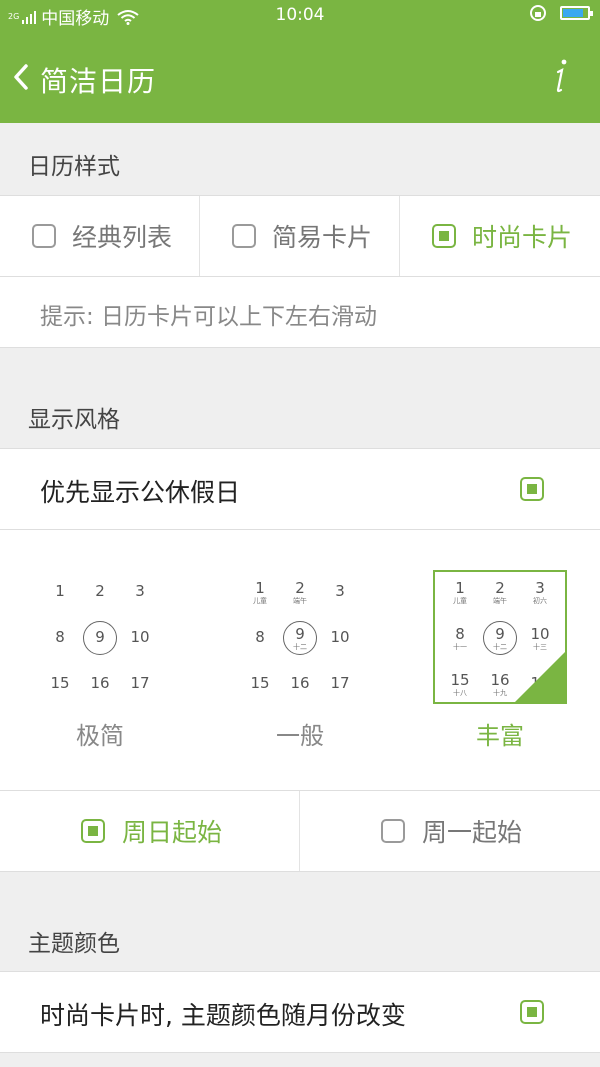  Describe the element at coordinates (98, 81) in the screenshot. I see `page-title: 简洁日历` at that location.